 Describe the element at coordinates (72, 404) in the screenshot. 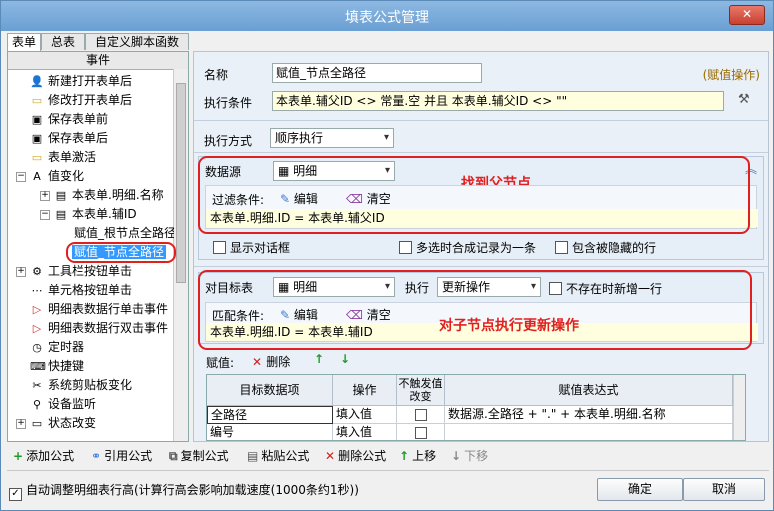

I see `tree-item-label: 设备监听` at that location.